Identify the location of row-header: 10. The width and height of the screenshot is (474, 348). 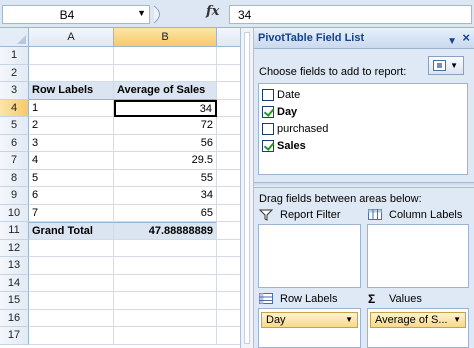
(14, 213).